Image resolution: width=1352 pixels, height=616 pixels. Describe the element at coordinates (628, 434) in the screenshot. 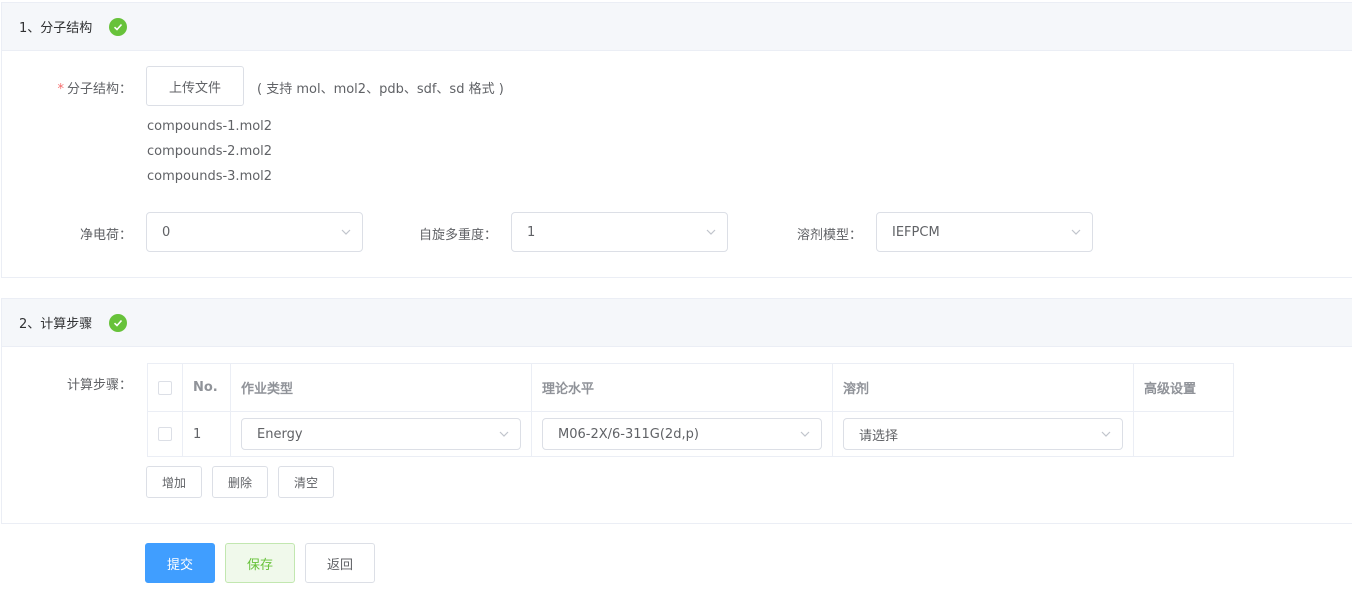

I see `theory-level-value: M06-2X/6-311G(2d,p)` at that location.